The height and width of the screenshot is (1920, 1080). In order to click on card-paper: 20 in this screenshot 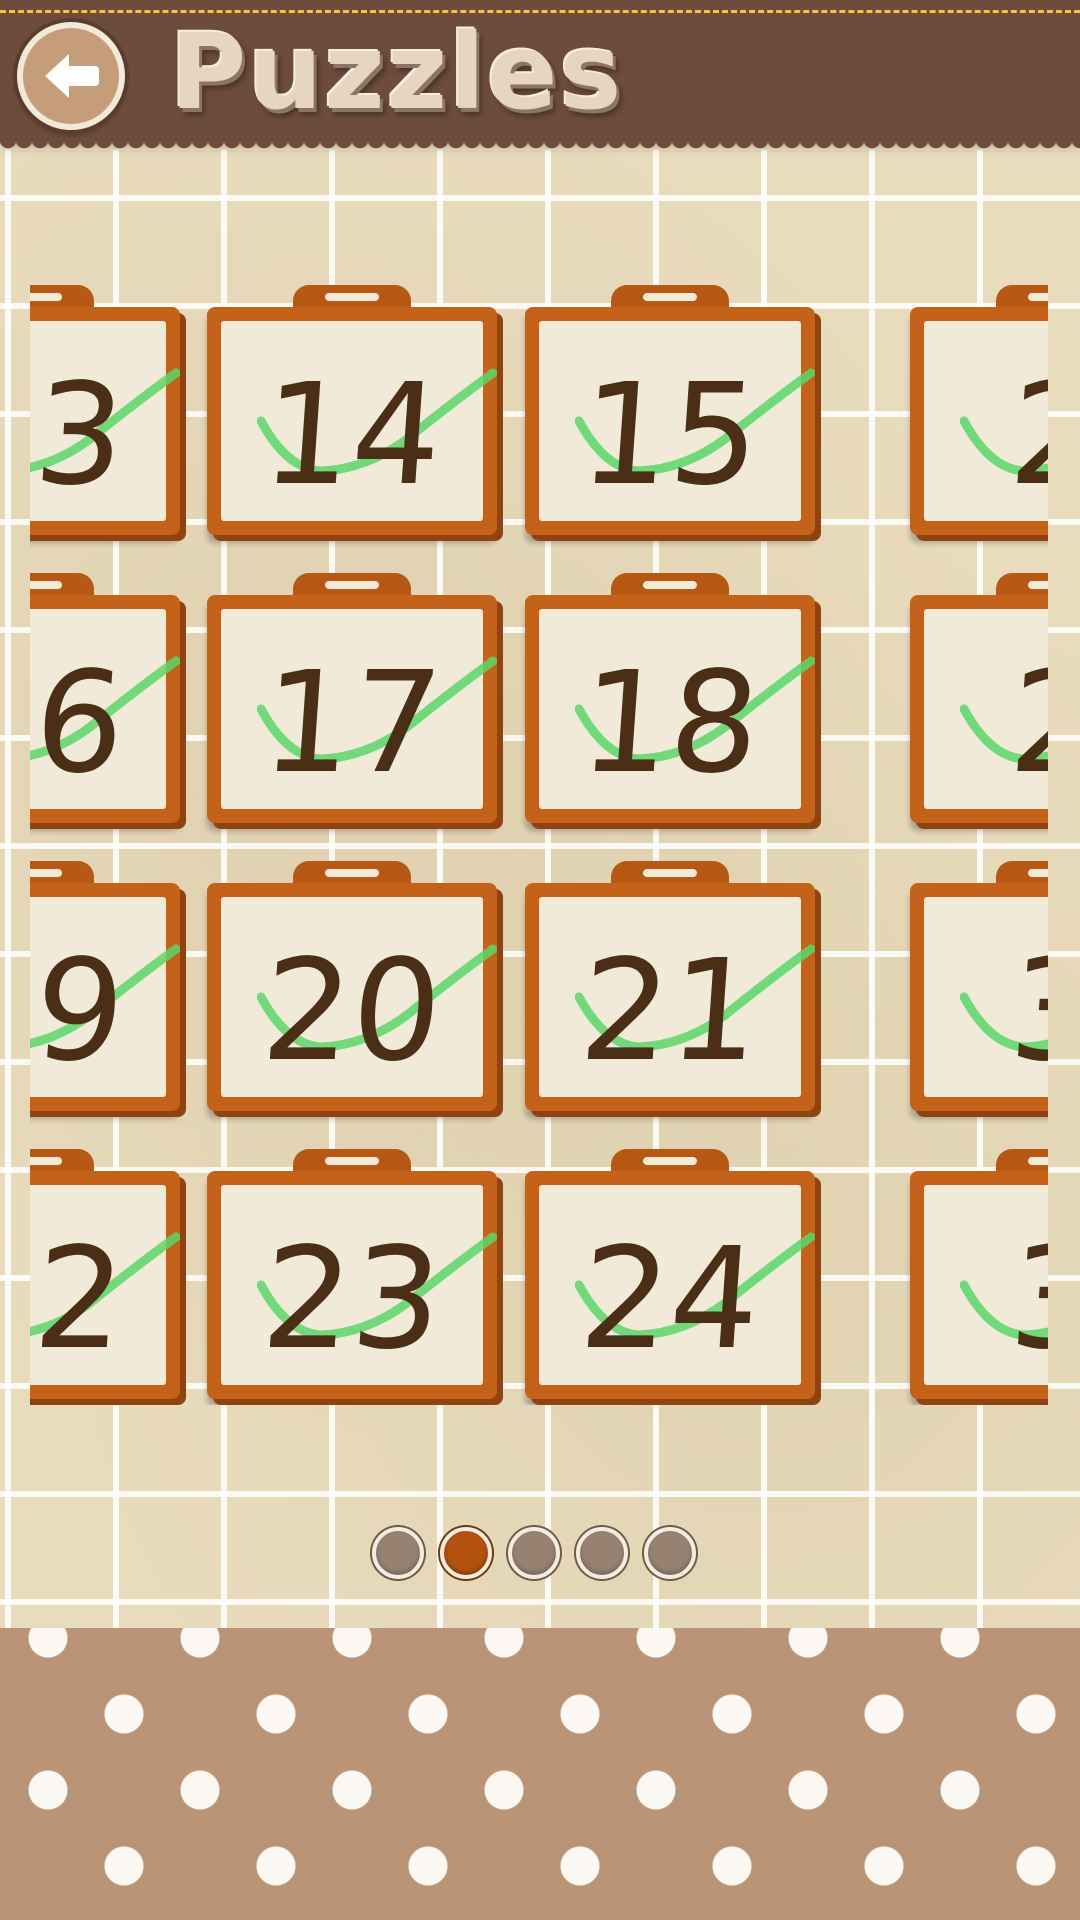, I will do `click(359, 997)`.